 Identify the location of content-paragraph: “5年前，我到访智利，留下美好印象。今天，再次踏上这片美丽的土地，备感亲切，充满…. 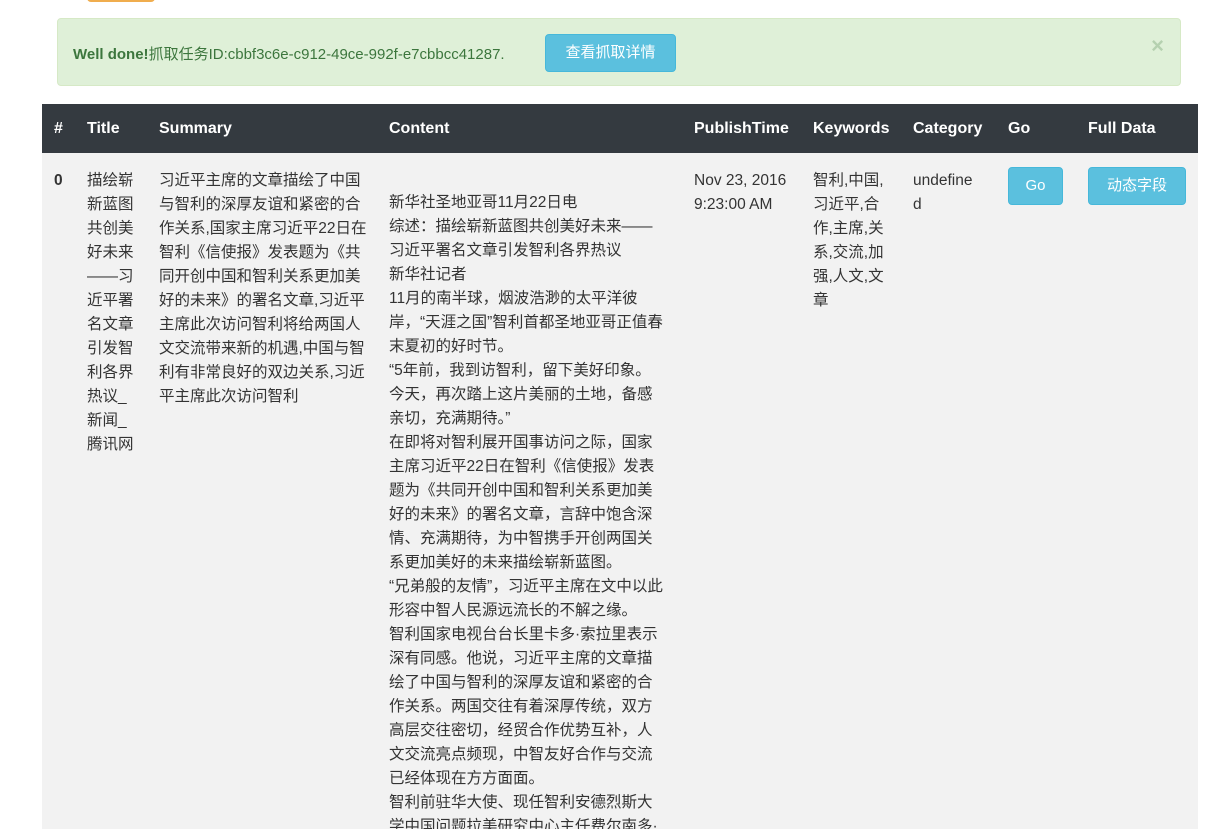
(521, 394).